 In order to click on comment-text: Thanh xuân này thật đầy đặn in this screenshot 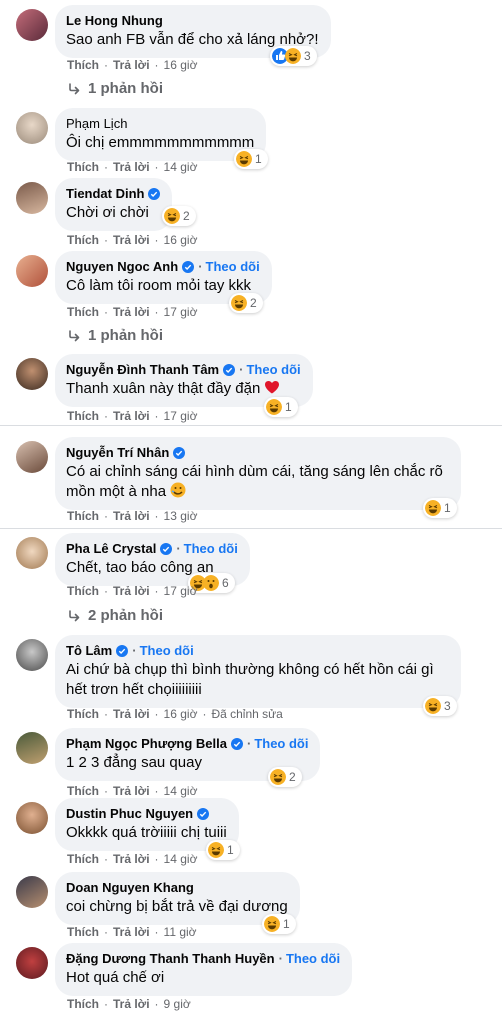, I will do `click(183, 389)`.